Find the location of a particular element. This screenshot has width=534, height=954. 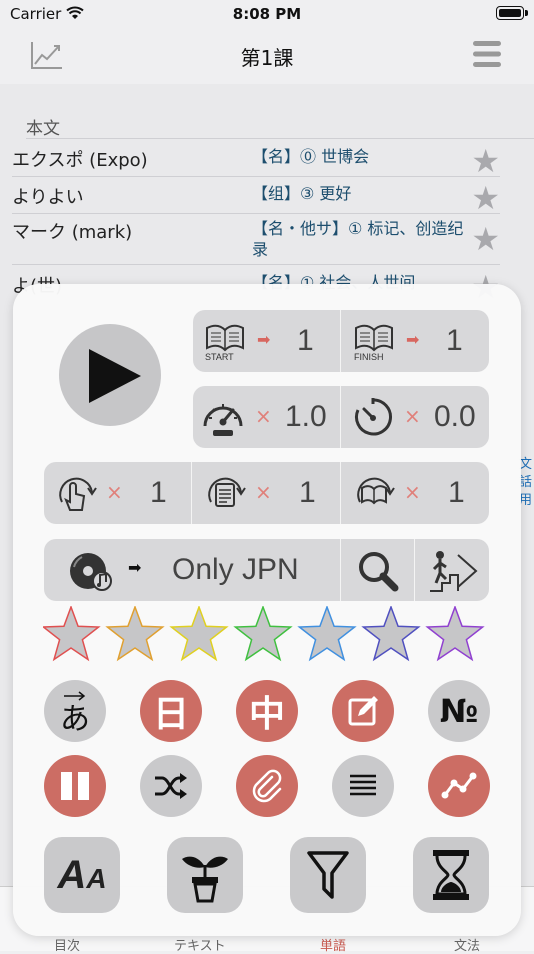

repeat-book-value: 1 is located at coordinates (456, 492).